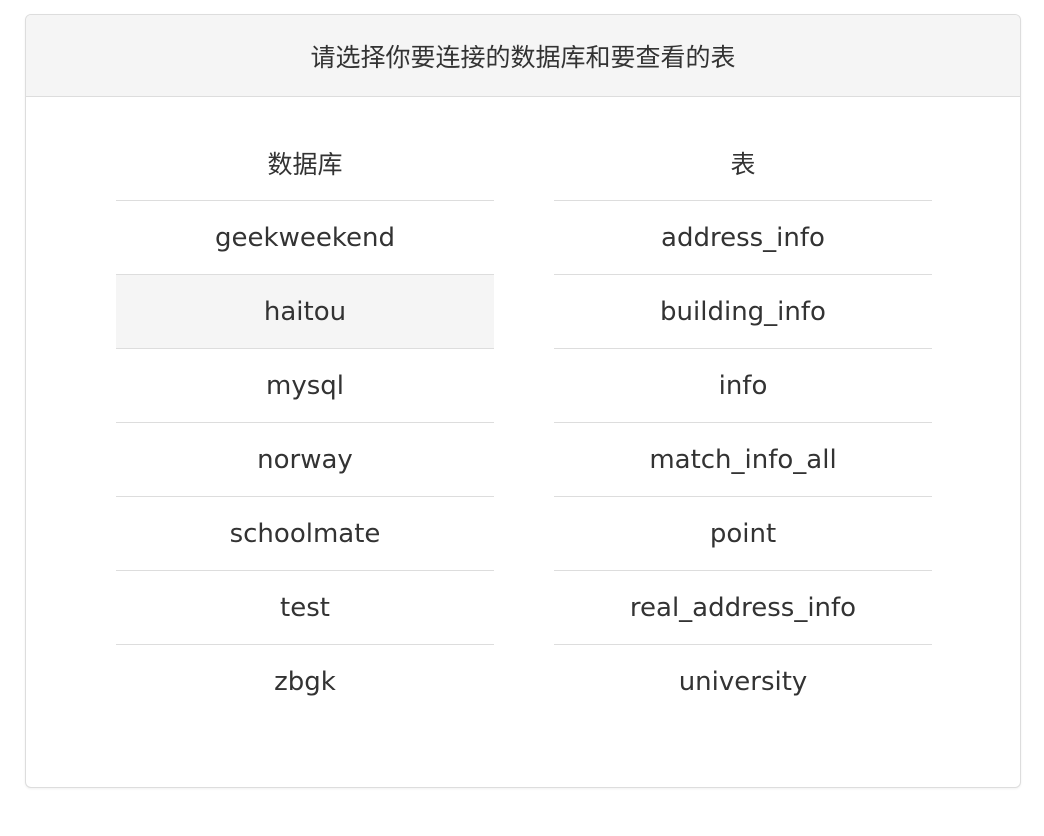 Image resolution: width=1044 pixels, height=836 pixels. Describe the element at coordinates (305, 608) in the screenshot. I see `database-item-test: test` at that location.